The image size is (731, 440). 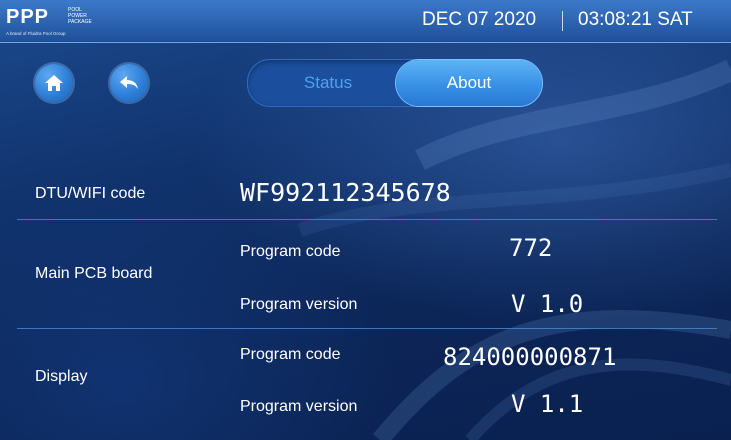 What do you see at coordinates (290, 354) in the screenshot?
I see `display-program-code-label: Program code` at bounding box center [290, 354].